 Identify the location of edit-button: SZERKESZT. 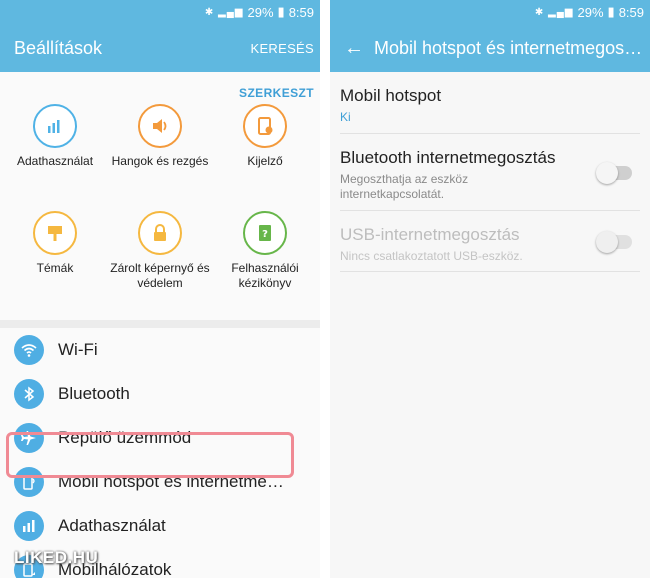
(276, 93).